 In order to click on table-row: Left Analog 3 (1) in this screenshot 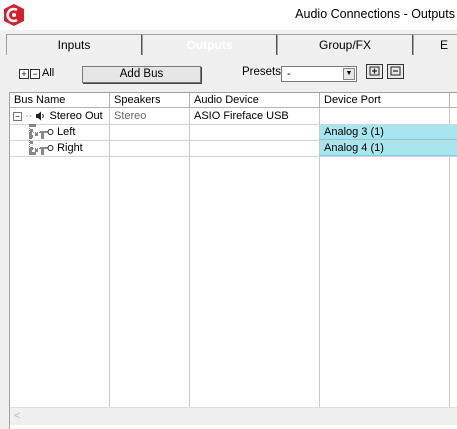, I will do `click(233, 133)`.